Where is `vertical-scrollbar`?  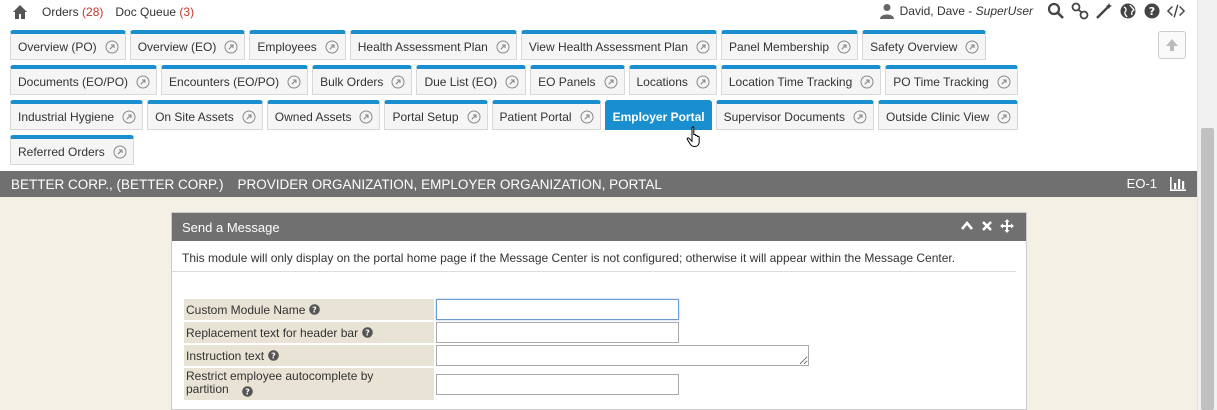 vertical-scrollbar is located at coordinates (1207, 205).